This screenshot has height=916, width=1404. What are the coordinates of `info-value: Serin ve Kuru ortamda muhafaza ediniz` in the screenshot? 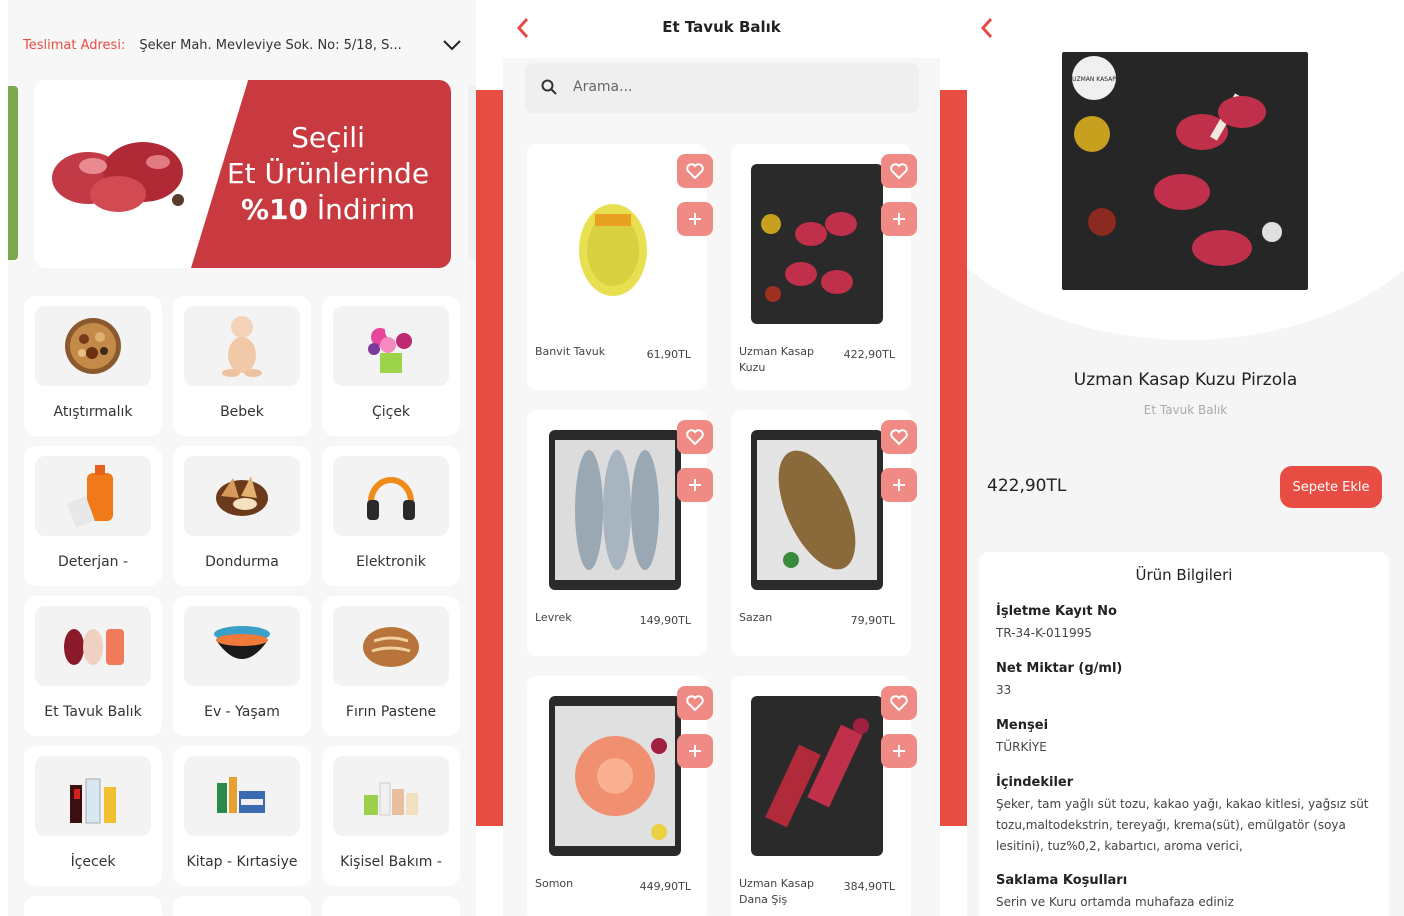 It's located at (1115, 902).